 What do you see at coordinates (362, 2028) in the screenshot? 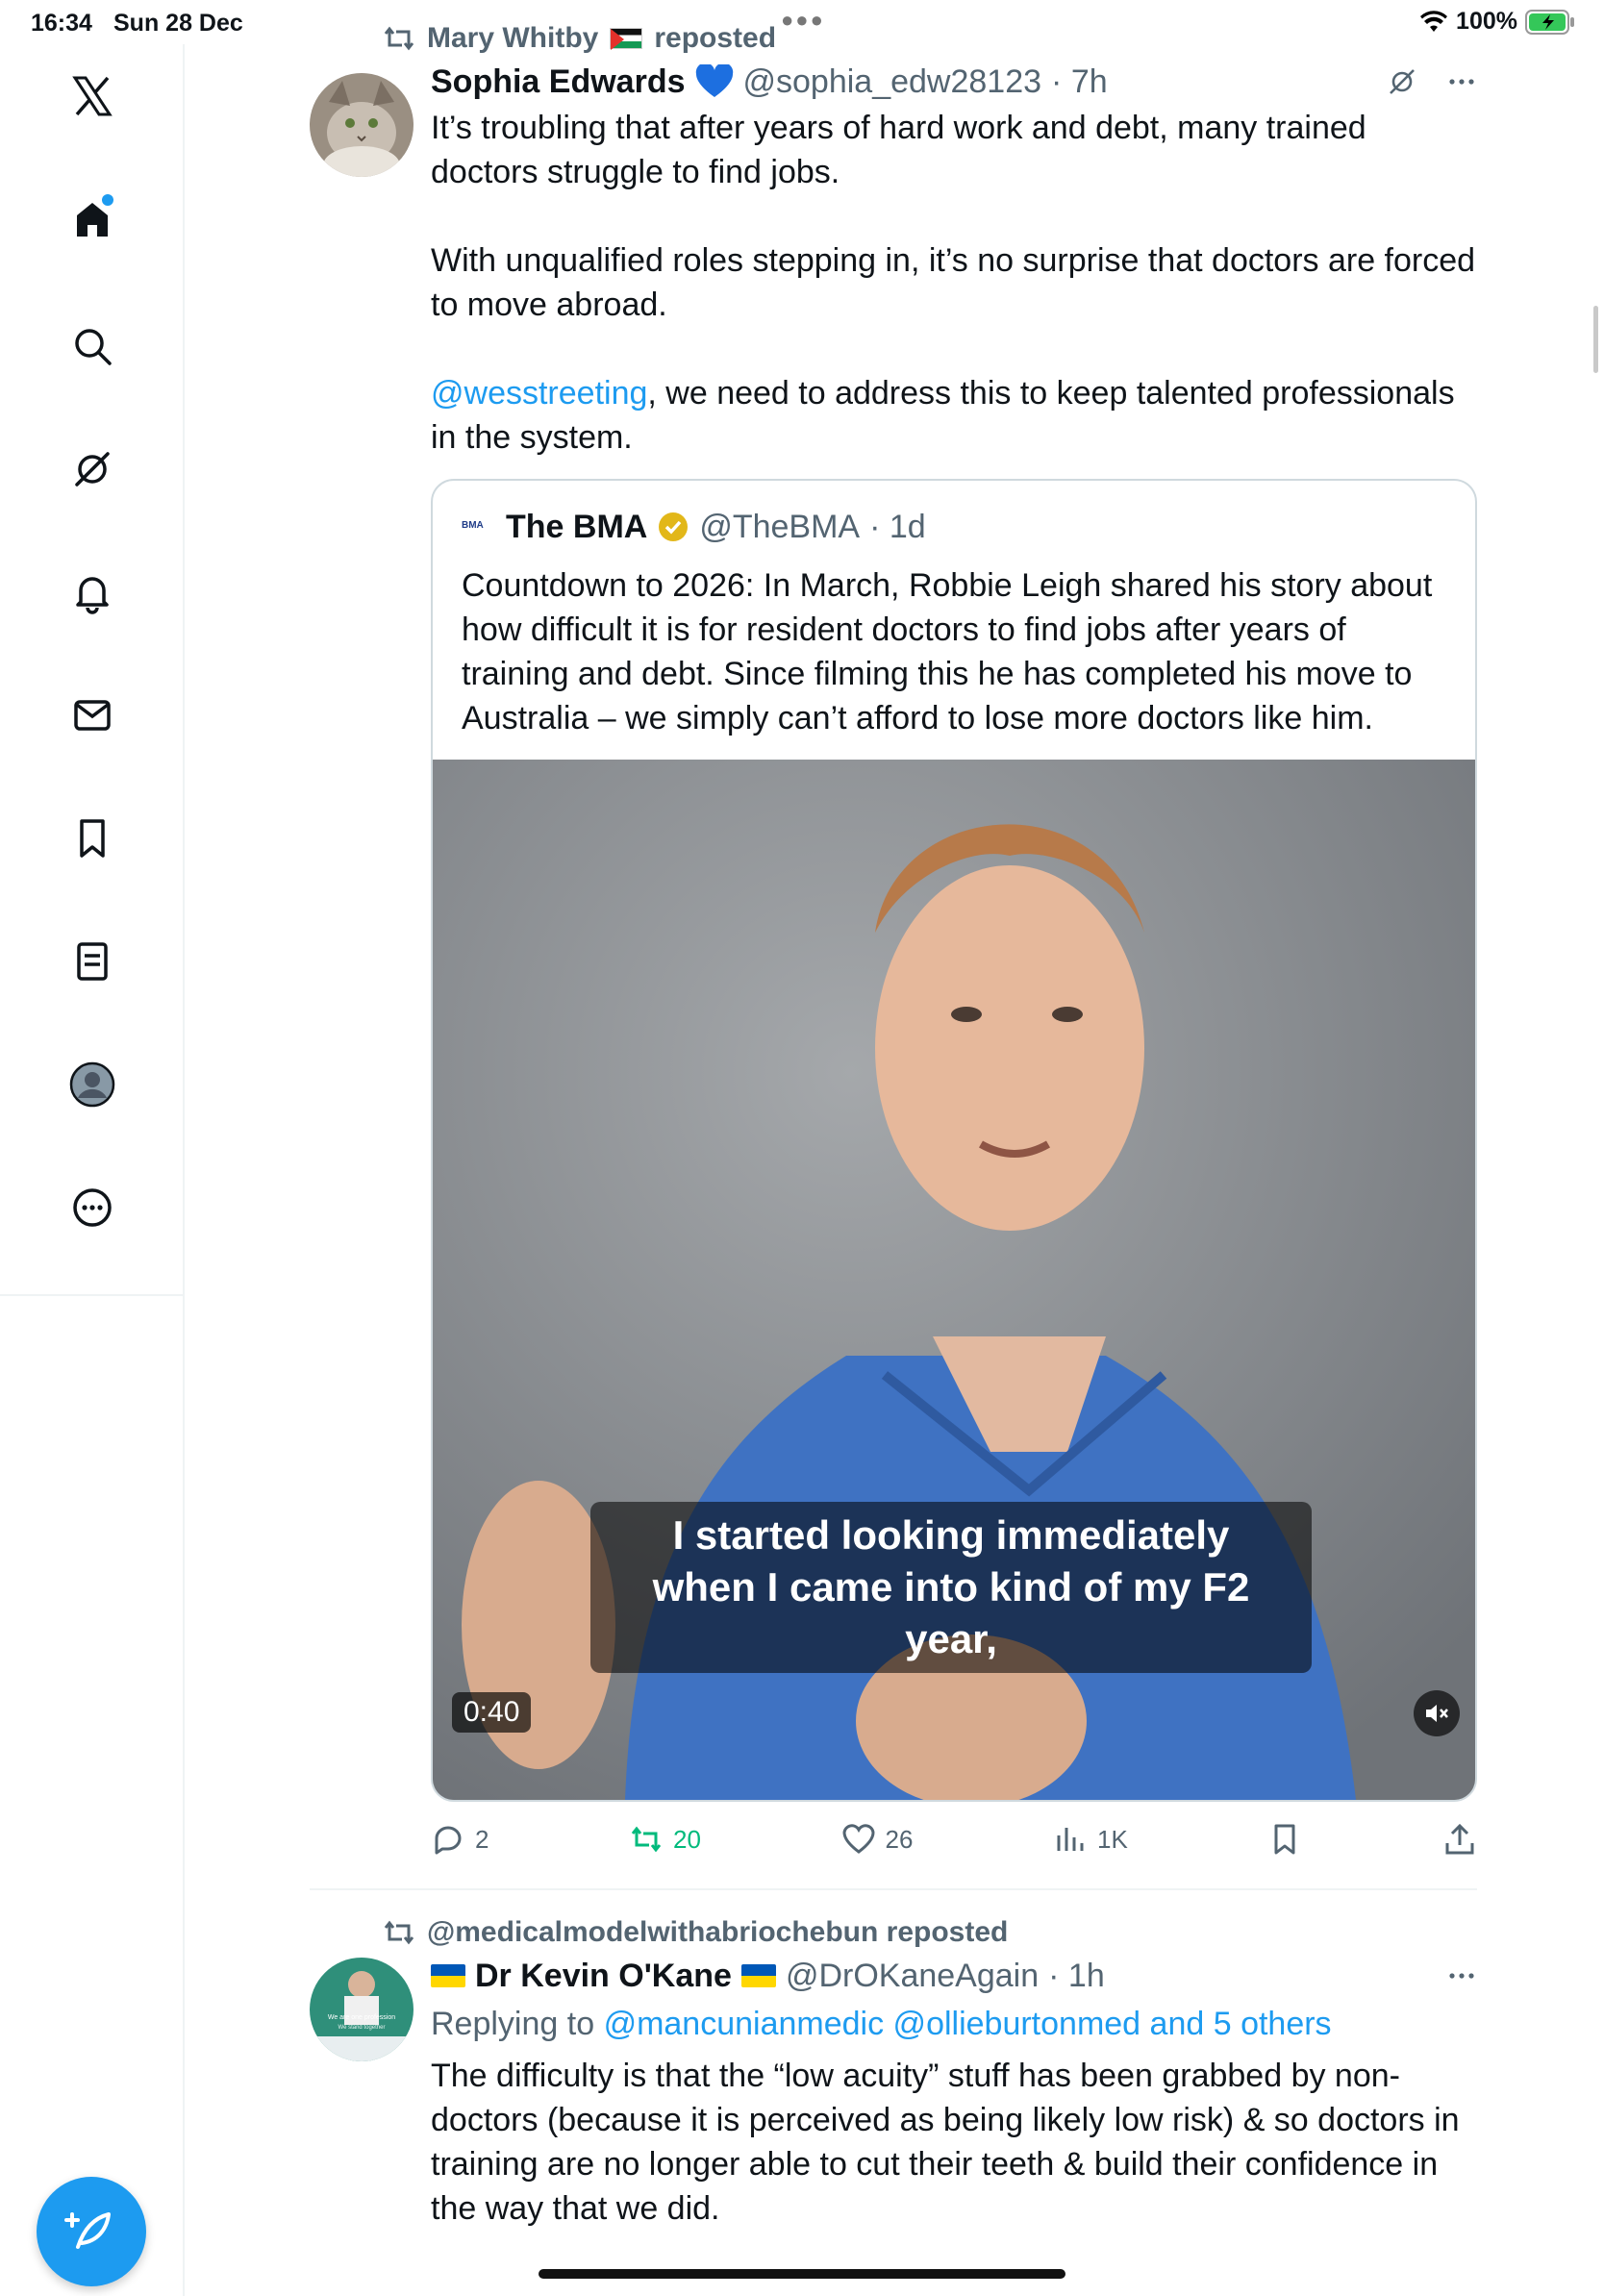
I see `avatar-banner-text-2: We stand together` at bounding box center [362, 2028].